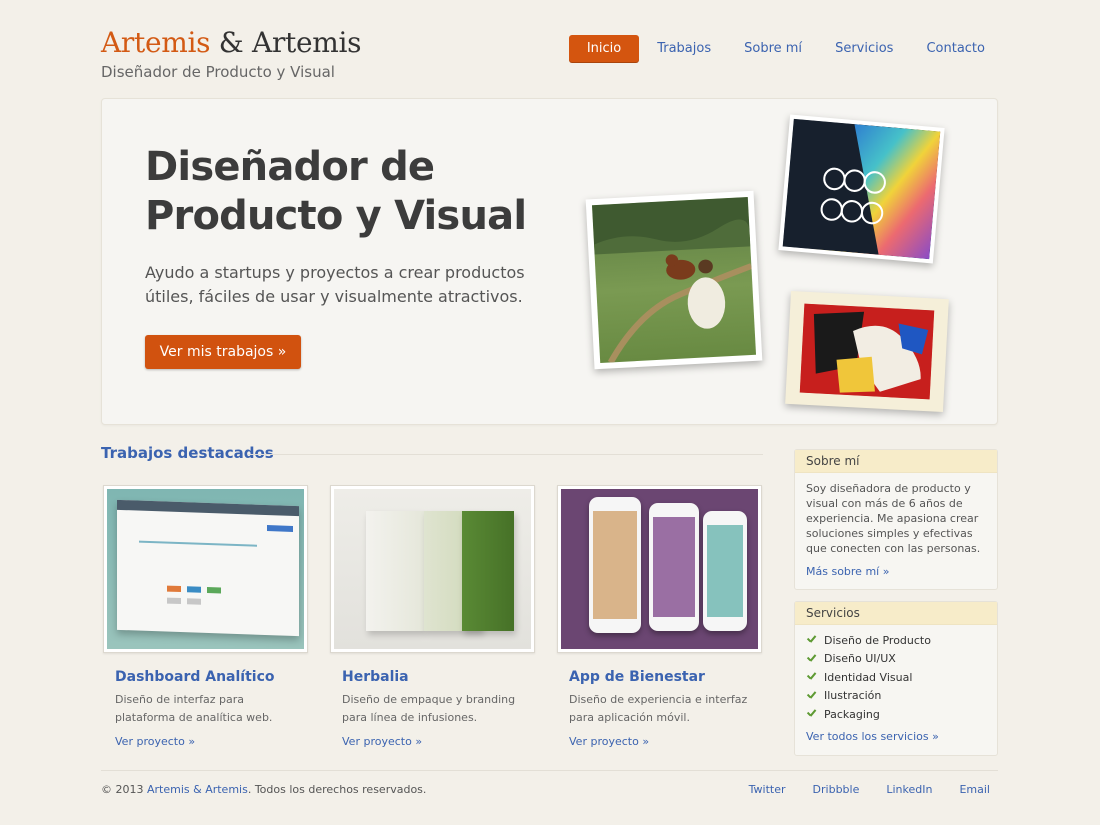 The image size is (1100, 825). What do you see at coordinates (853, 696) in the screenshot?
I see `service-label: Ilustración` at bounding box center [853, 696].